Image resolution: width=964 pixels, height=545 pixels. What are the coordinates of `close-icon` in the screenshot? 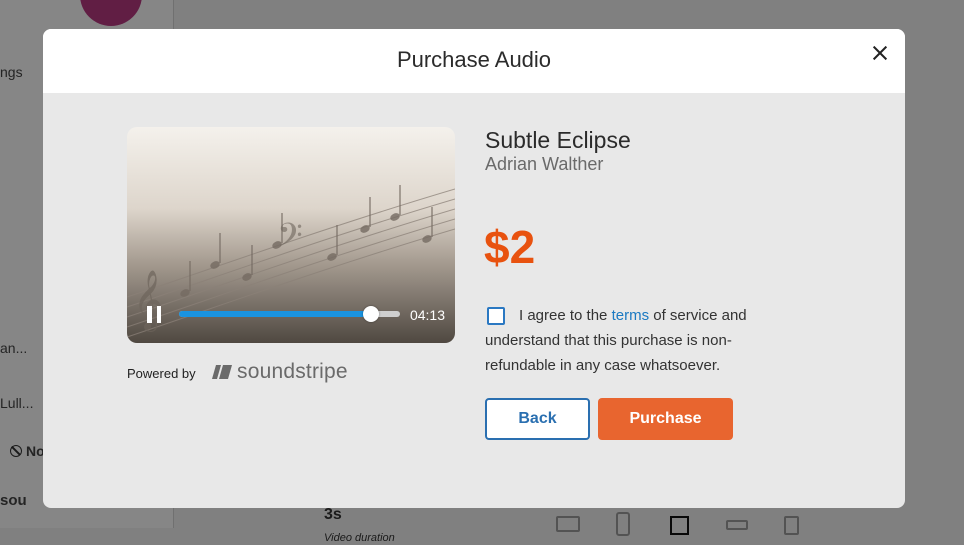 It's located at (880, 53).